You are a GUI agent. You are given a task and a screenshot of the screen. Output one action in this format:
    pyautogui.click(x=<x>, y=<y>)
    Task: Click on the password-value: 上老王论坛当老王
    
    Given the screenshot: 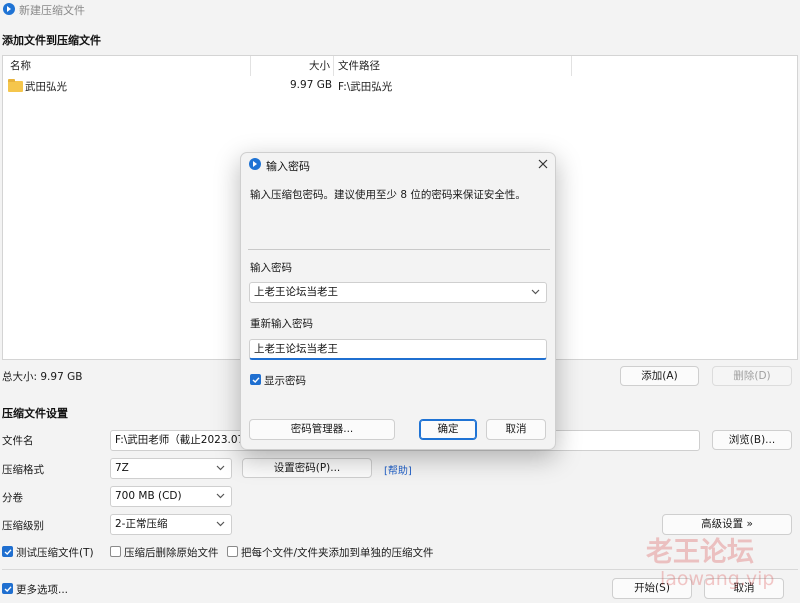 What is the action you would take?
    pyautogui.click(x=296, y=292)
    